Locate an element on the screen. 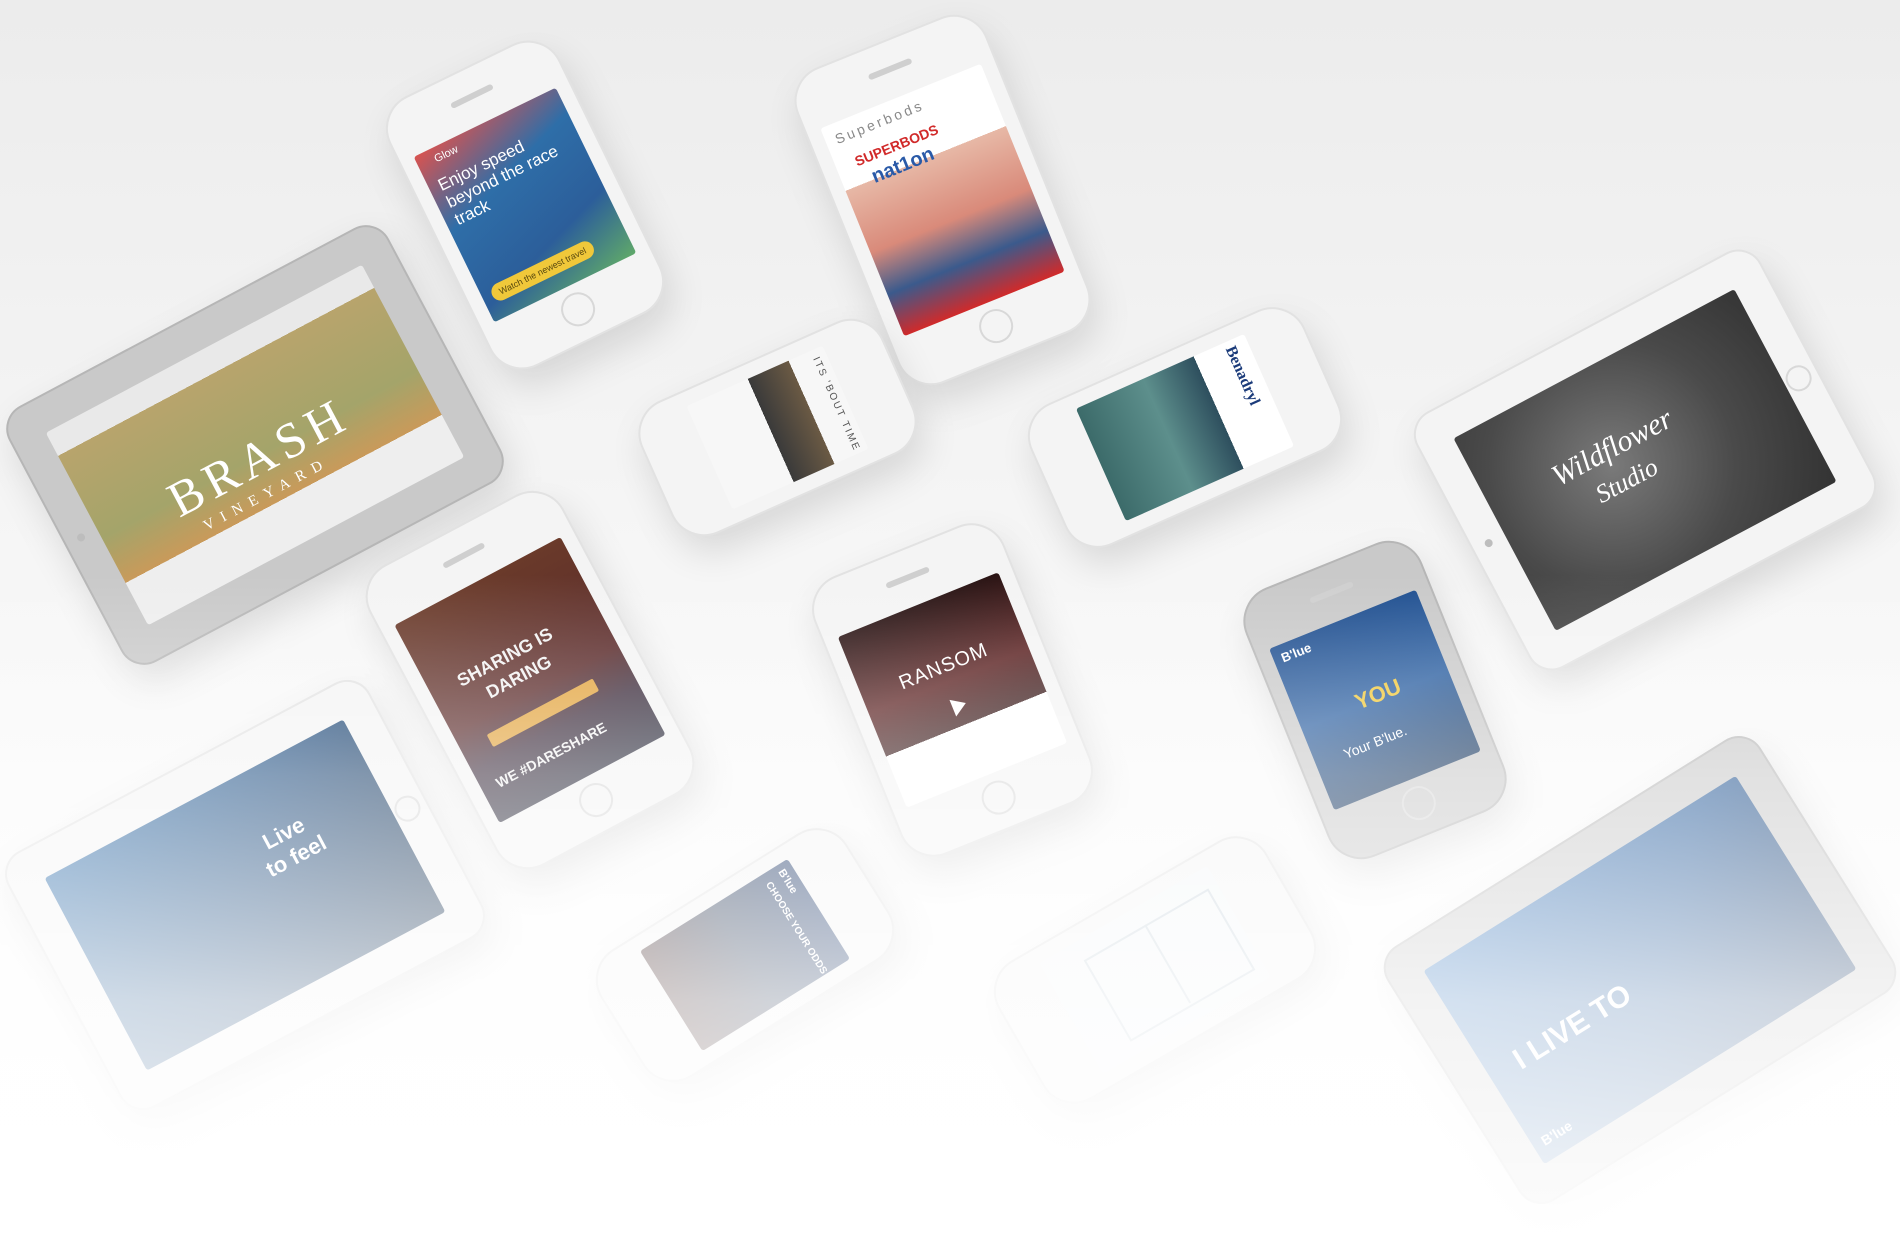  wildflower-tablet: Wildflower Studio is located at coordinates (1645, 460).